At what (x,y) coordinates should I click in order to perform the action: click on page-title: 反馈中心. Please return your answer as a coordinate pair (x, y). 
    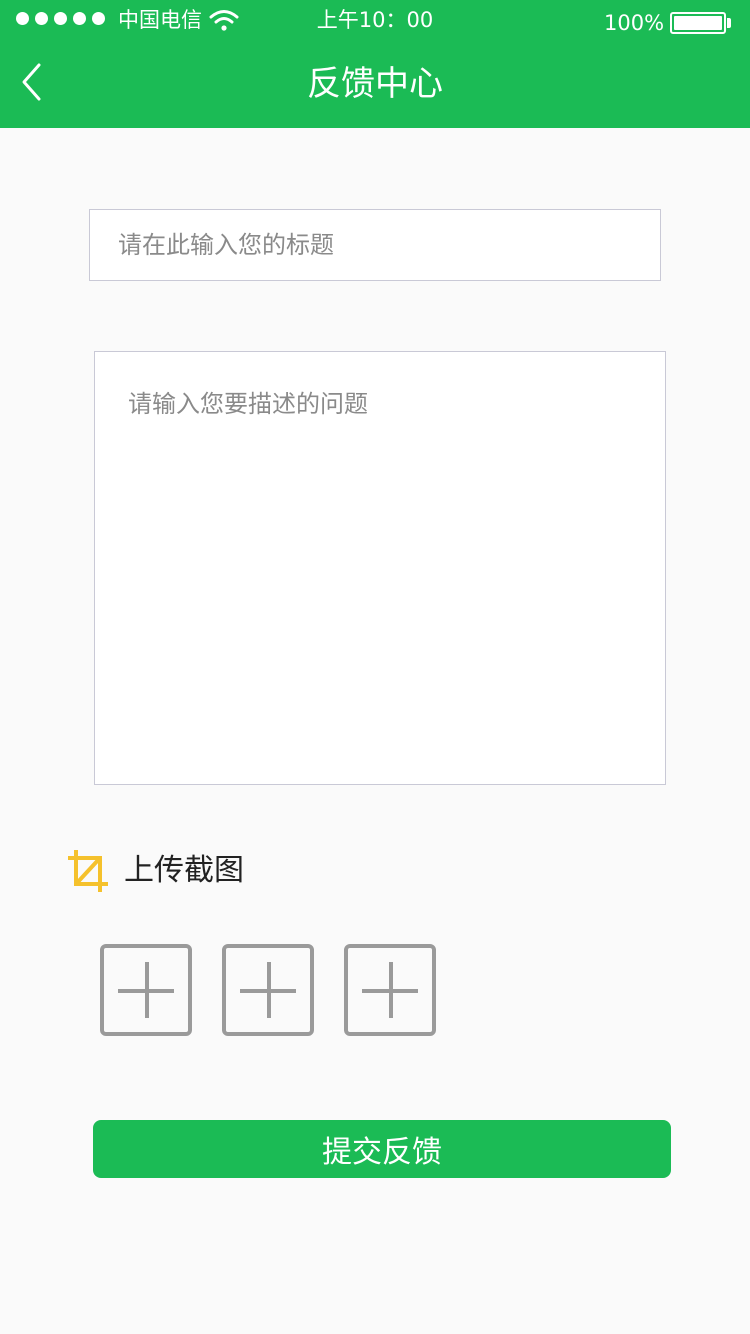
    Looking at the image, I should click on (375, 84).